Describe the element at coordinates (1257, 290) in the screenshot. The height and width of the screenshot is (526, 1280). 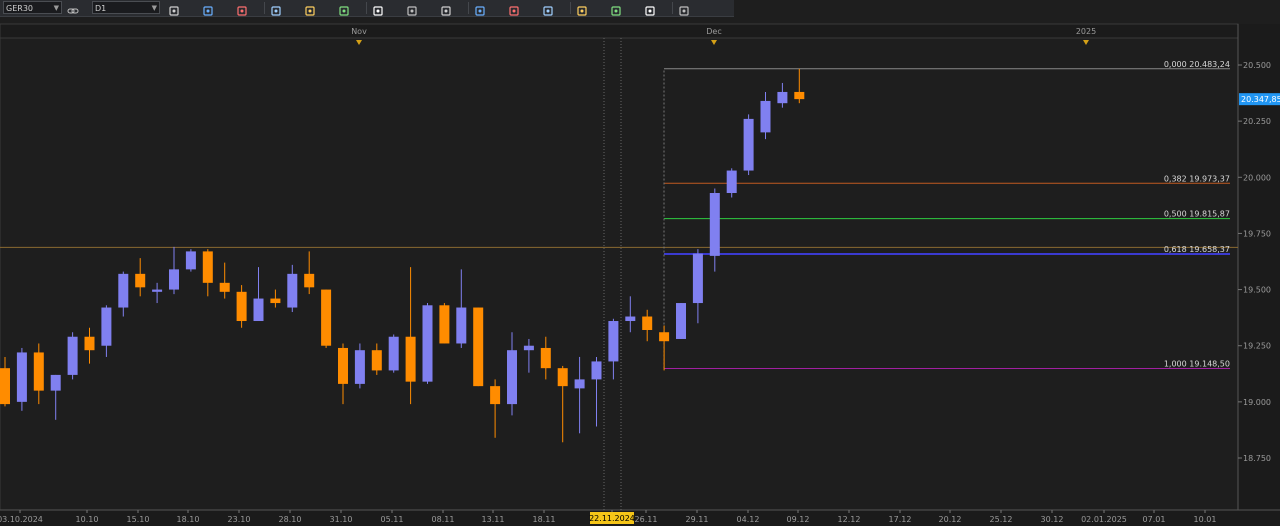
I see `price-tick-label: 19.500` at that location.